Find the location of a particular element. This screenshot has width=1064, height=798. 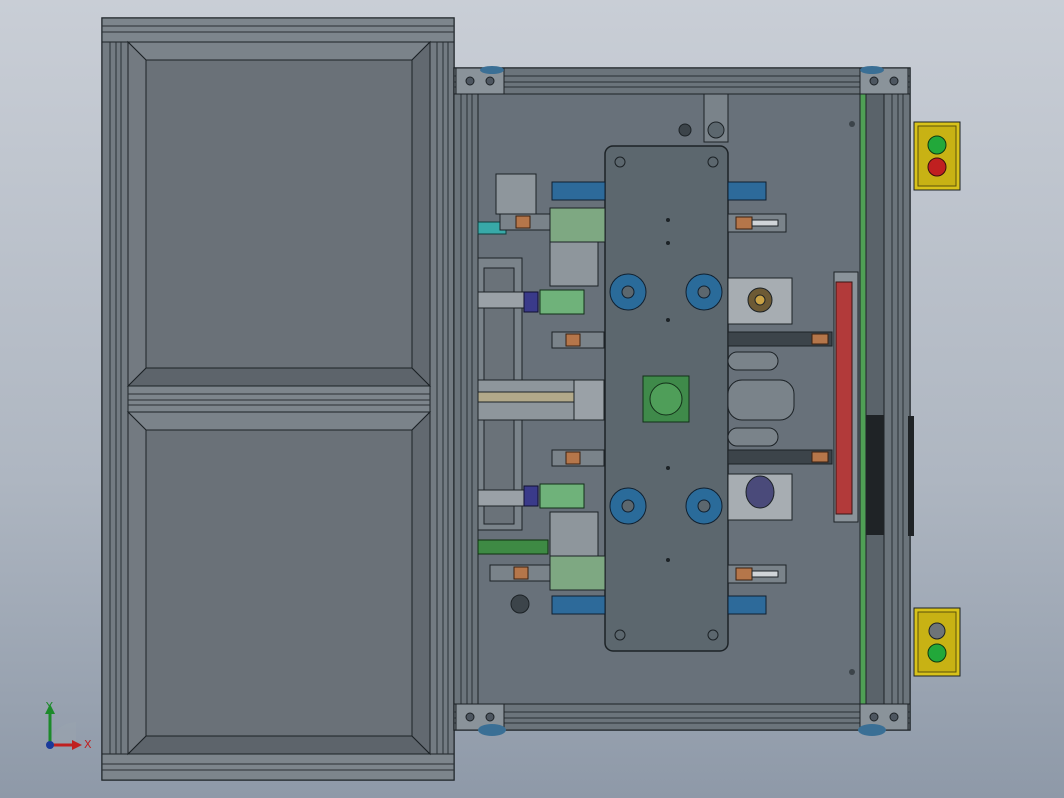

push-button-box-bottom is located at coordinates (937, 642).